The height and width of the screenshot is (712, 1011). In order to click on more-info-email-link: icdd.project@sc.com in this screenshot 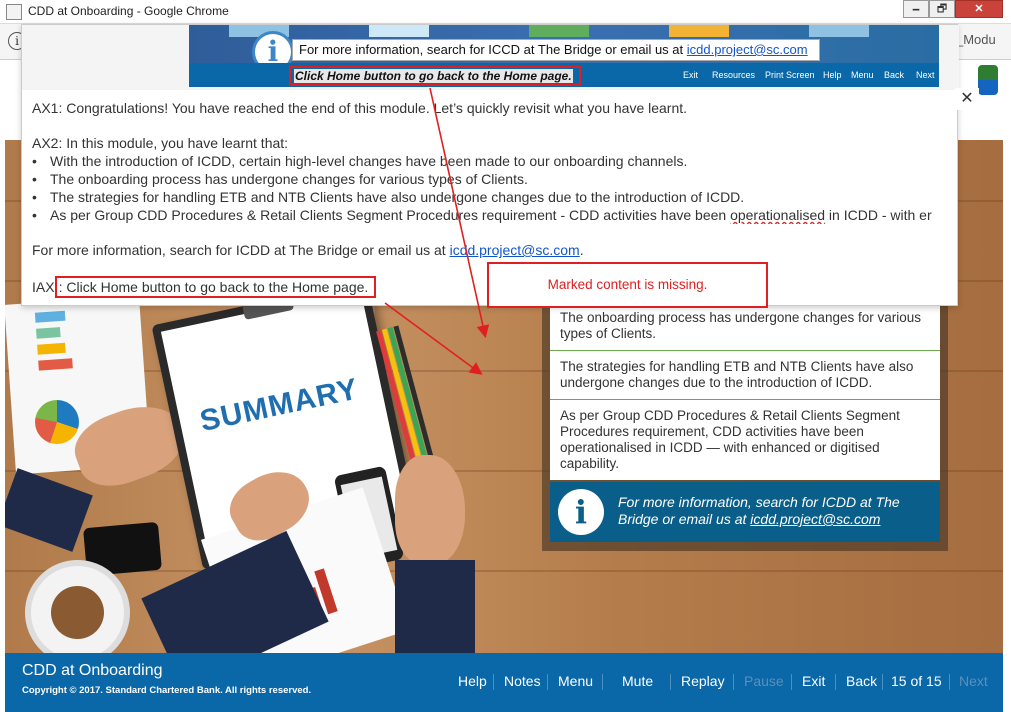, I will do `click(515, 250)`.